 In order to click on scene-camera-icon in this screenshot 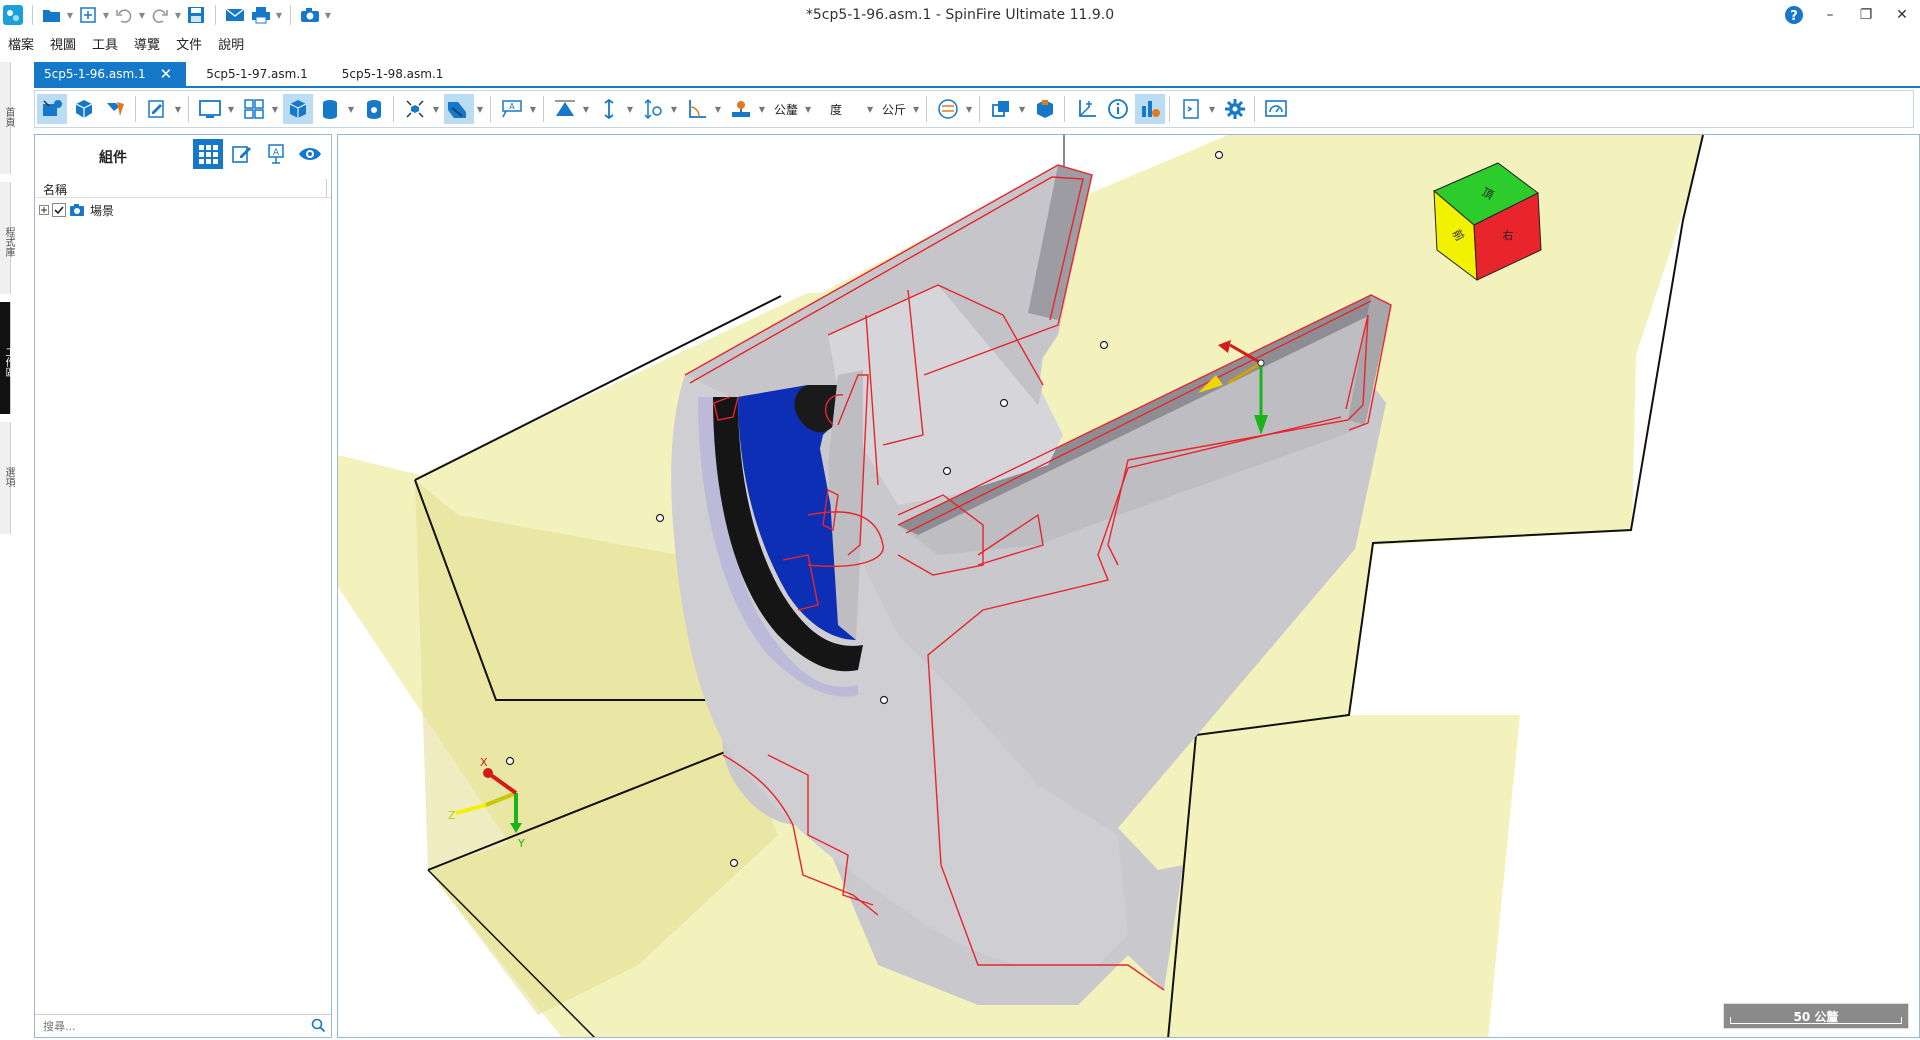, I will do `click(77, 210)`.